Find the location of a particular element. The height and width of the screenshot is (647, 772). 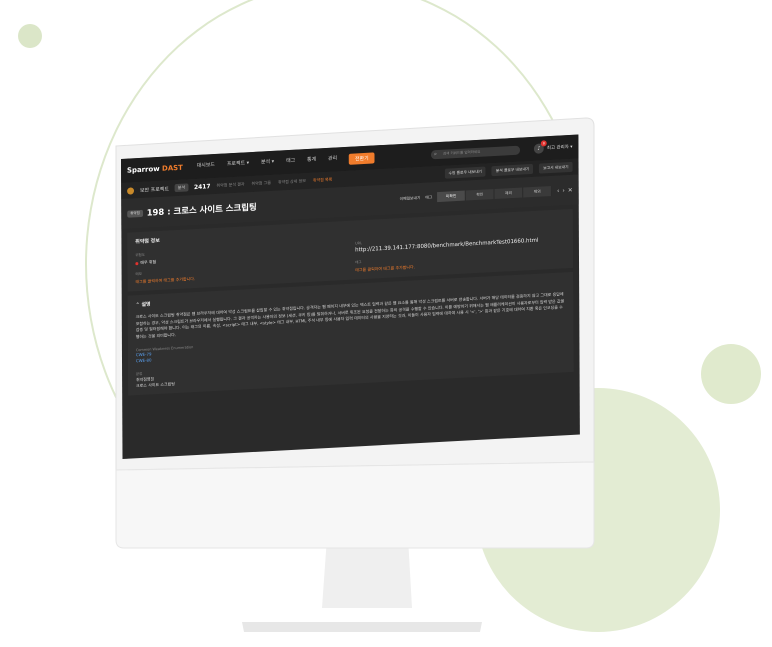

risk-dot-icon is located at coordinates (137, 263).